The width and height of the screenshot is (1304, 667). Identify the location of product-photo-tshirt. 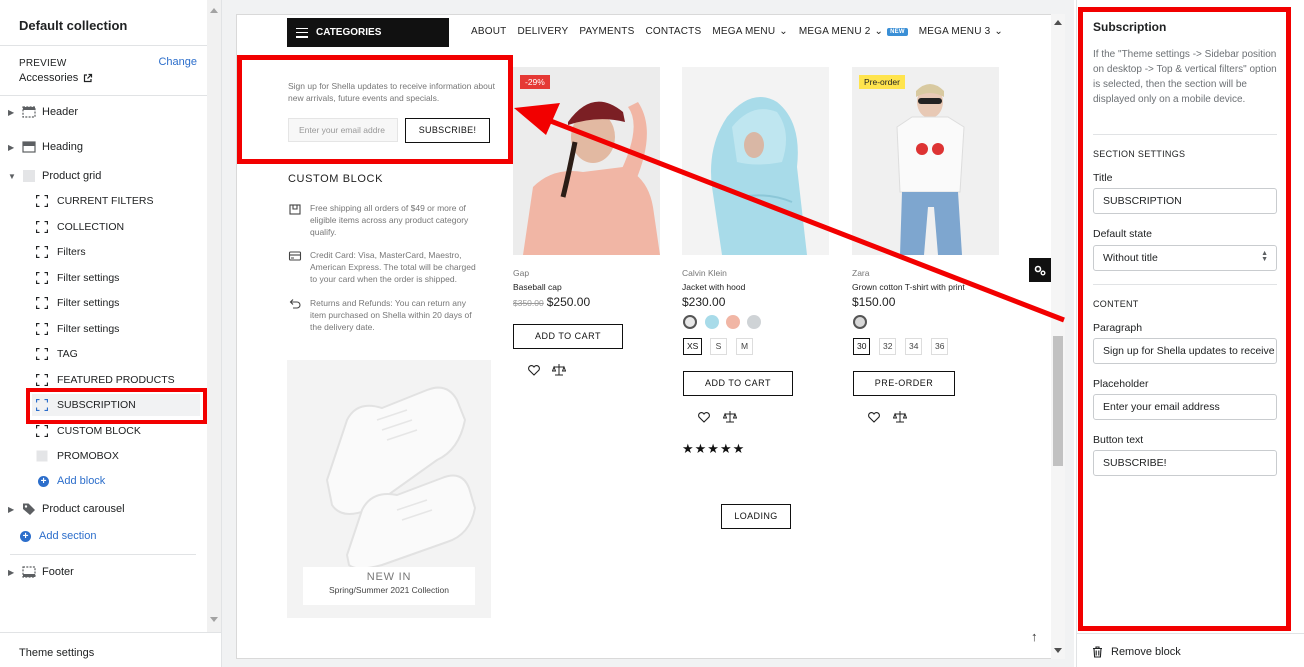
(925, 161).